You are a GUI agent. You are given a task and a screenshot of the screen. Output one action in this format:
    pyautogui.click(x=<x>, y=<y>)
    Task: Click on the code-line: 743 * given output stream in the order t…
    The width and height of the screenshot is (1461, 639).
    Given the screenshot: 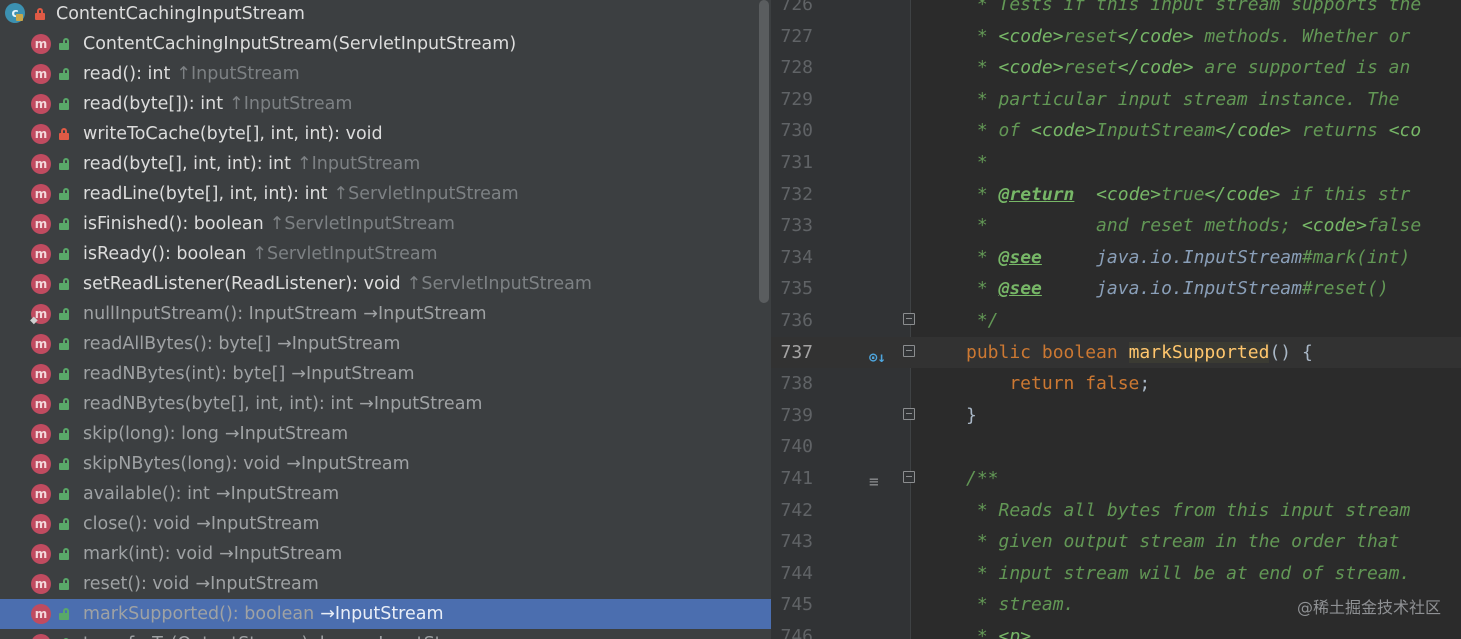 What is the action you would take?
    pyautogui.click(x=1116, y=542)
    